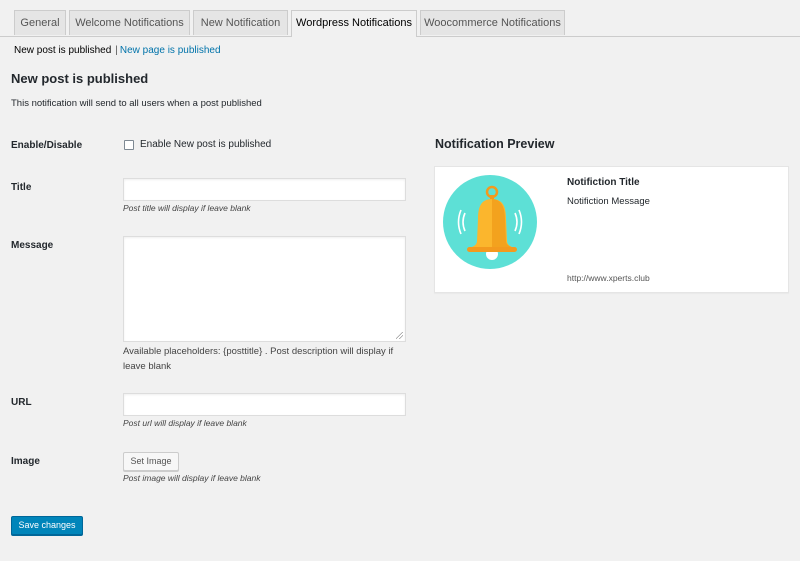 The height and width of the screenshot is (561, 800). What do you see at coordinates (25, 461) in the screenshot?
I see `image-label: Image` at bounding box center [25, 461].